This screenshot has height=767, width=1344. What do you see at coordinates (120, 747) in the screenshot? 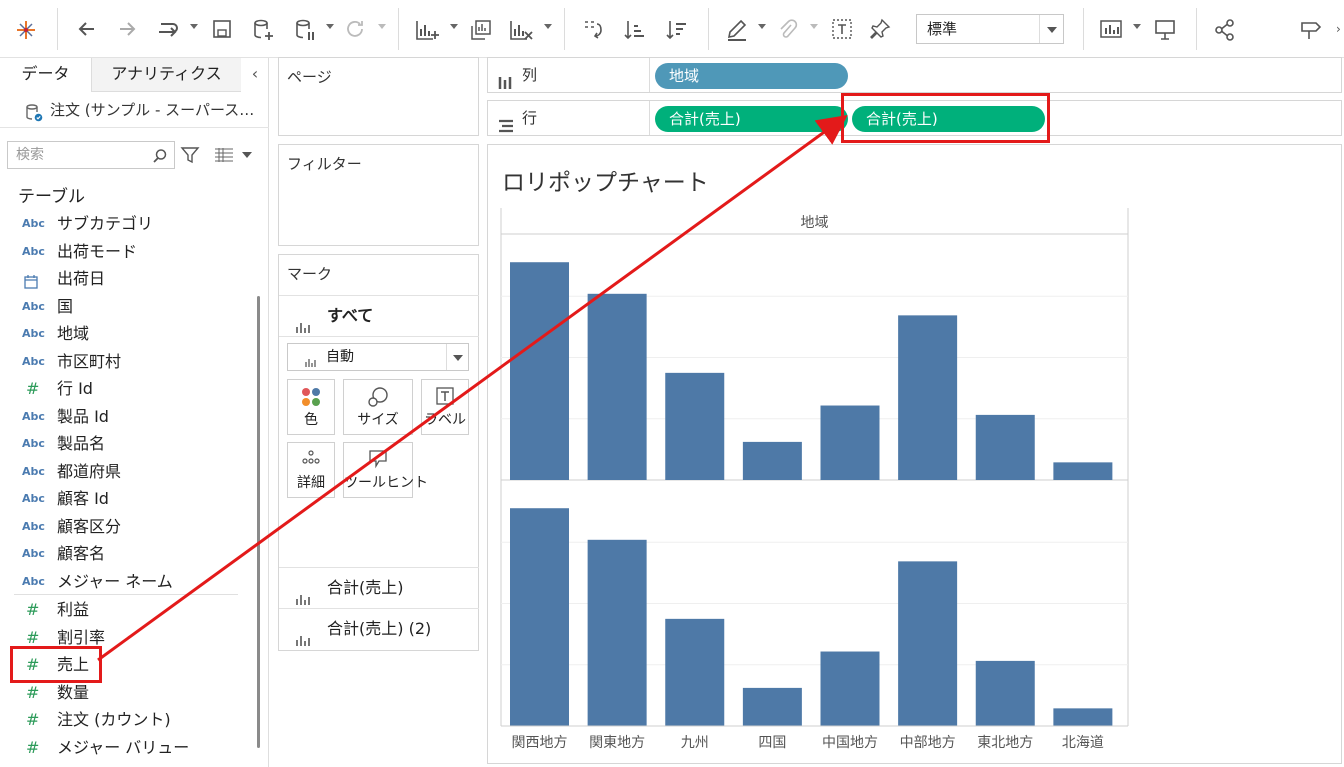
I see `field-item: # メジャー バリュー` at bounding box center [120, 747].